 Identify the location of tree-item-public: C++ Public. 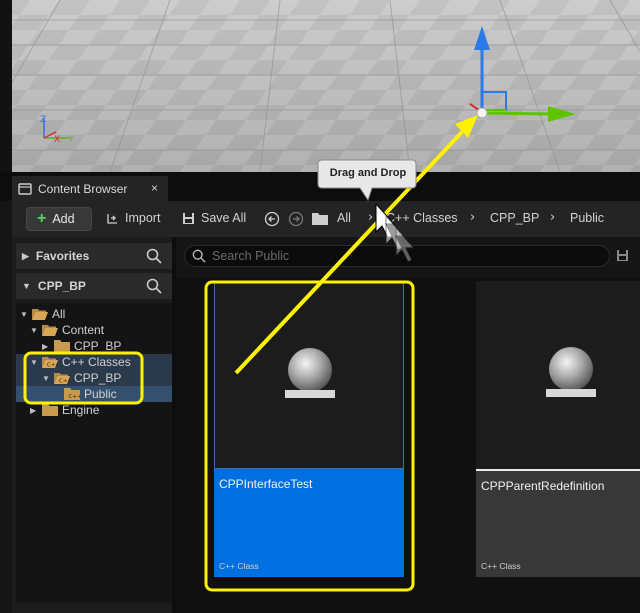
(90, 394).